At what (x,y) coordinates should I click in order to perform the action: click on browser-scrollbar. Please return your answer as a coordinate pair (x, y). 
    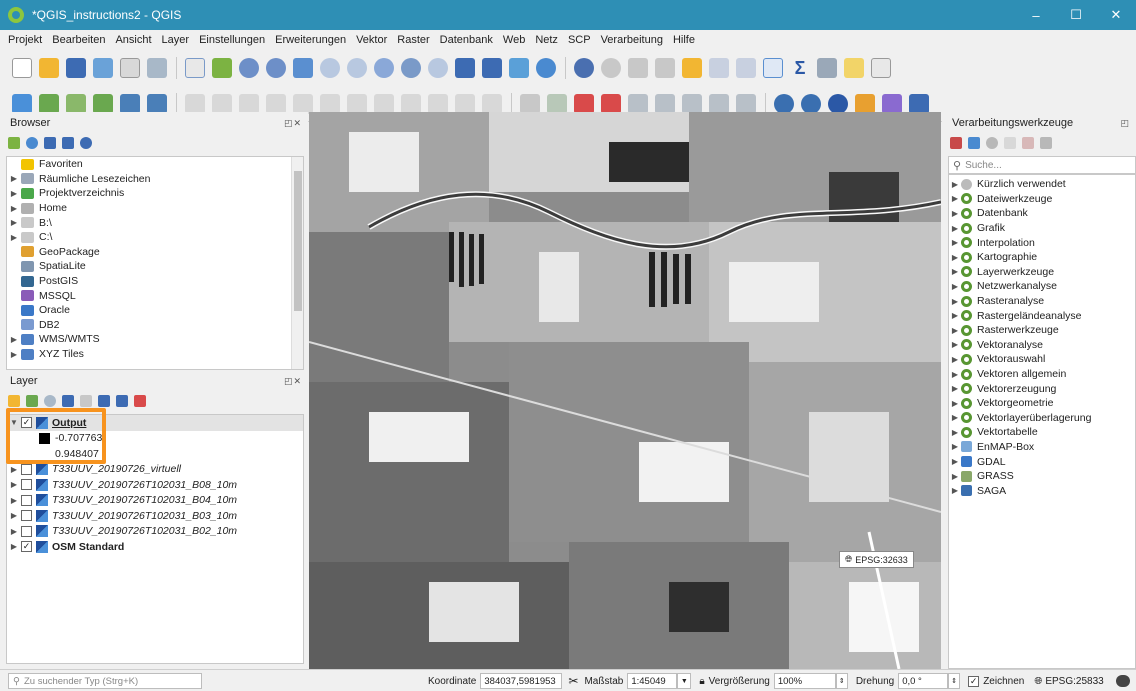
    Looking at the image, I should click on (297, 263).